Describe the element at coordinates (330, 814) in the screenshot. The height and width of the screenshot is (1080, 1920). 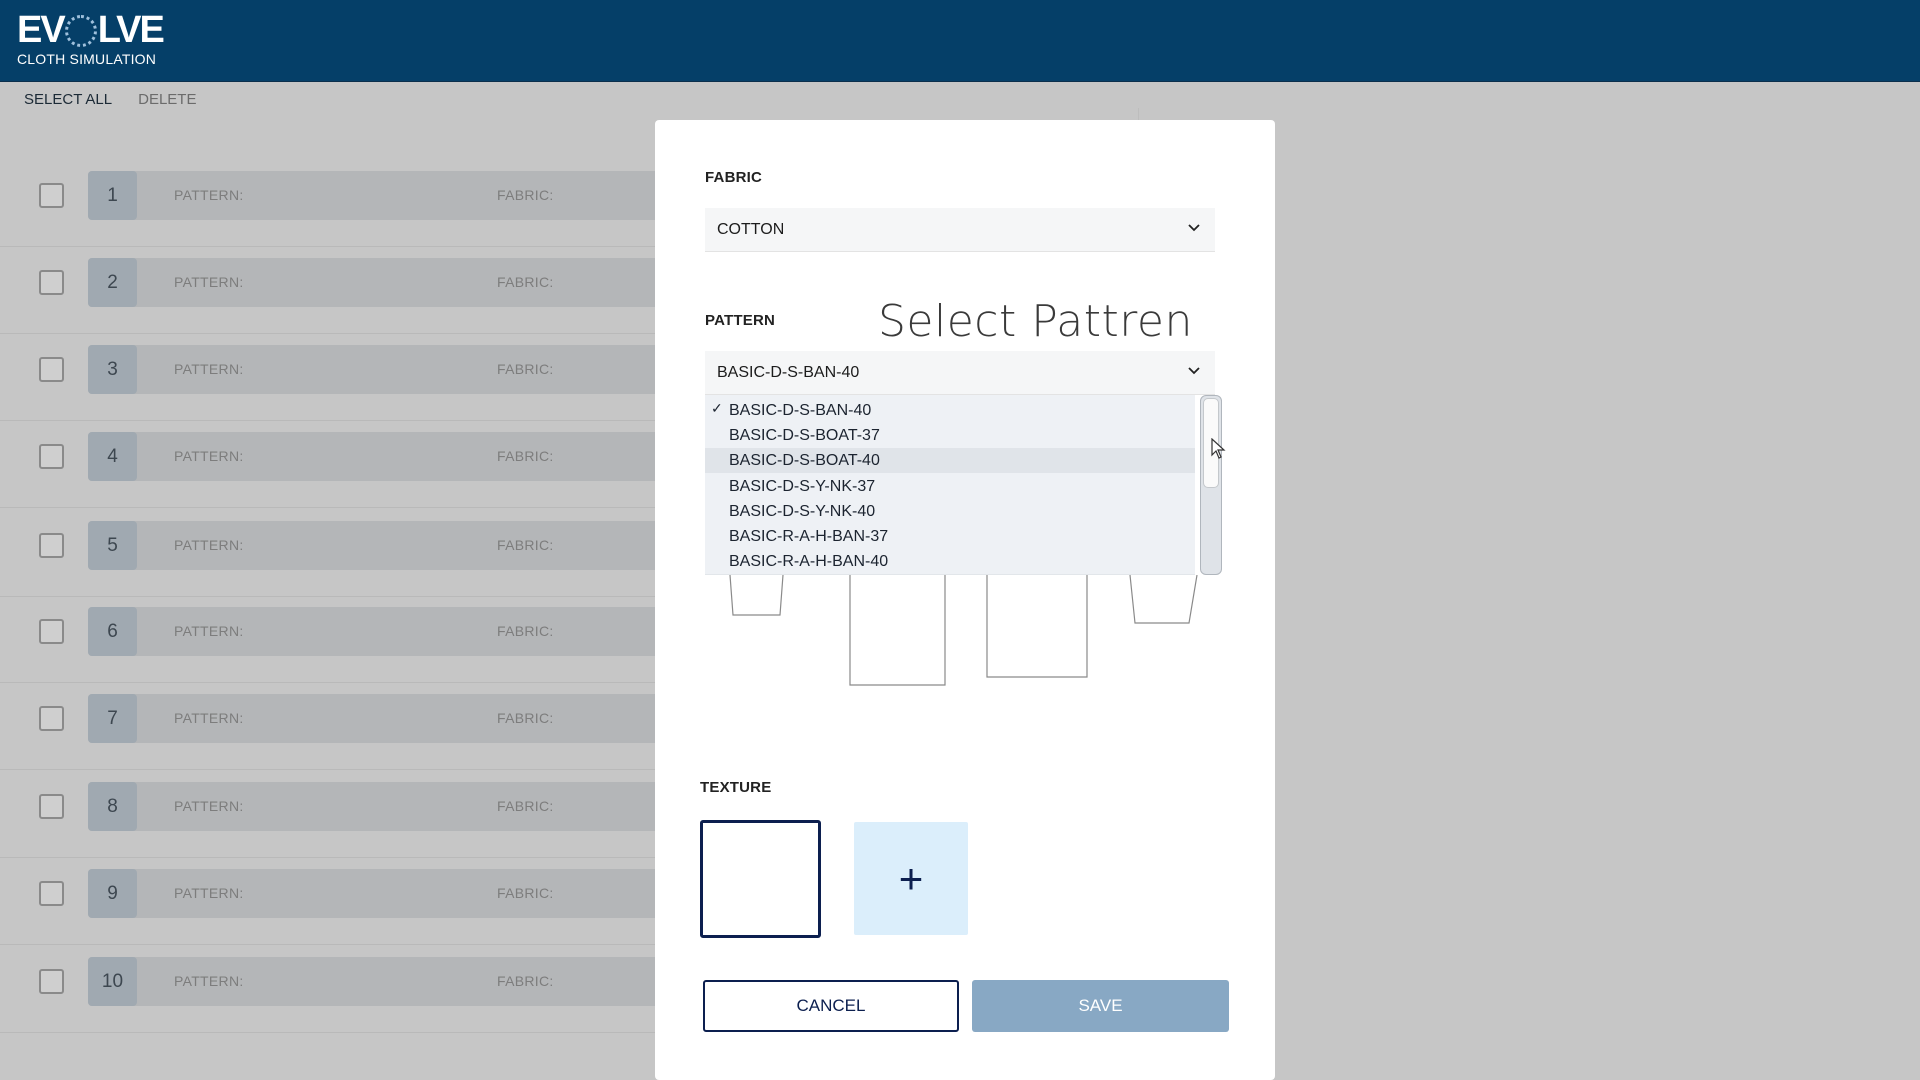
I see `list-item: 8 PATTERN: FABRIC:` at that location.